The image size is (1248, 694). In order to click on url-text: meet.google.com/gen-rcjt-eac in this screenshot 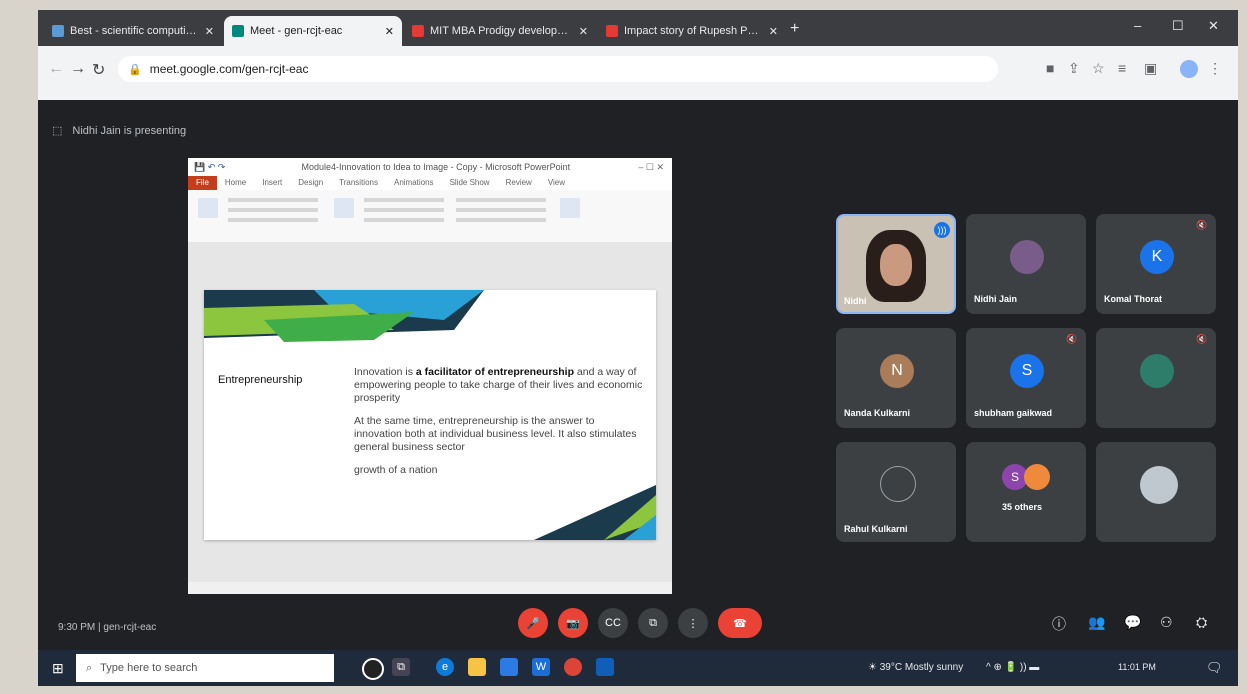, I will do `click(229, 69)`.